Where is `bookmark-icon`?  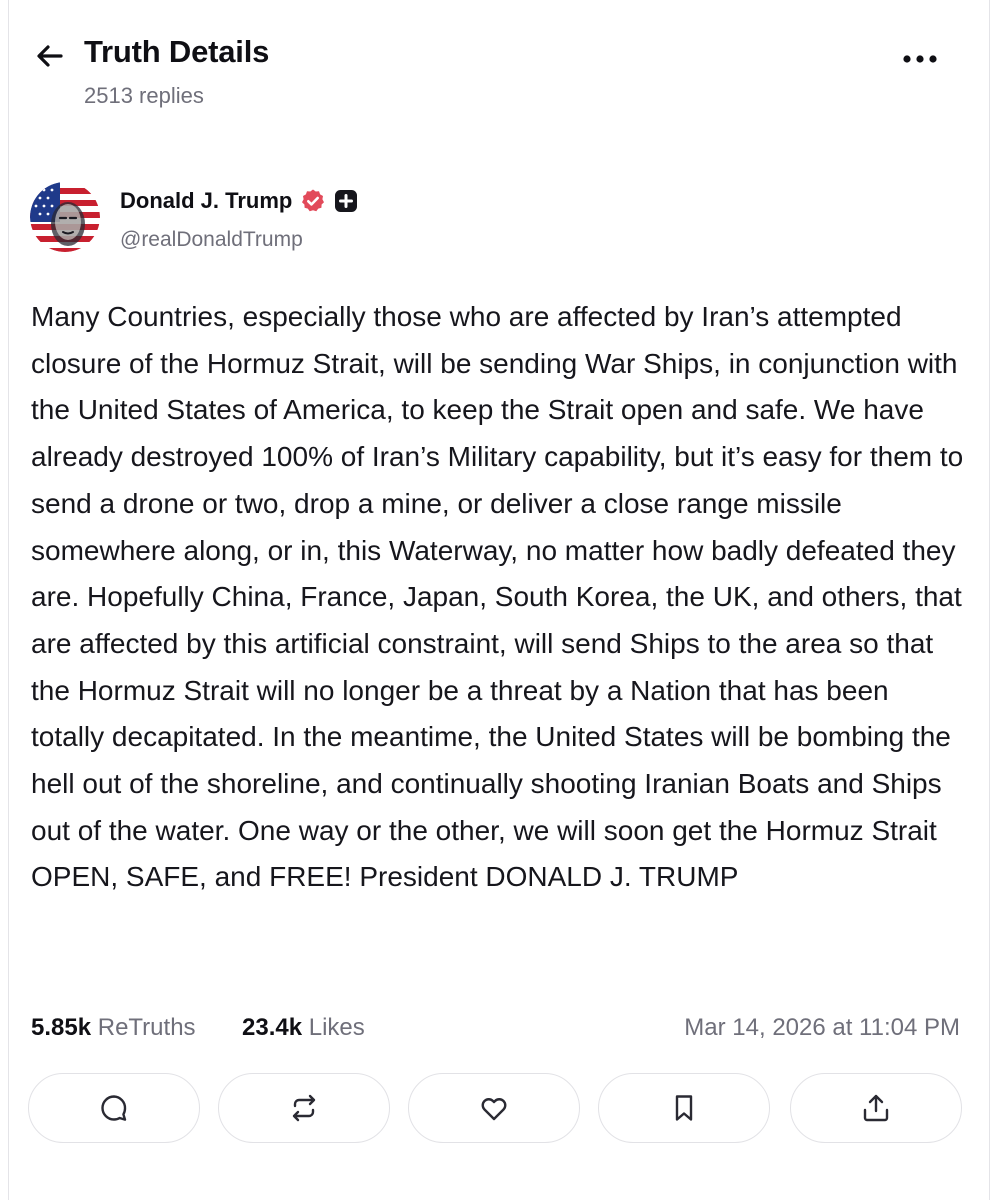
bookmark-icon is located at coordinates (684, 1108).